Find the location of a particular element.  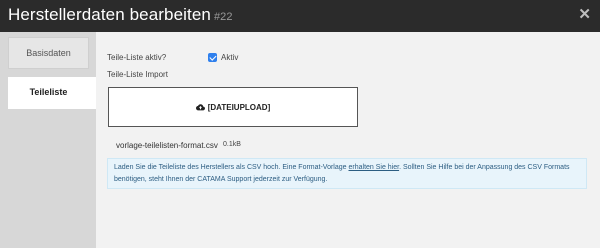

sidebar-item-label: Basisdaten is located at coordinates (48, 53).